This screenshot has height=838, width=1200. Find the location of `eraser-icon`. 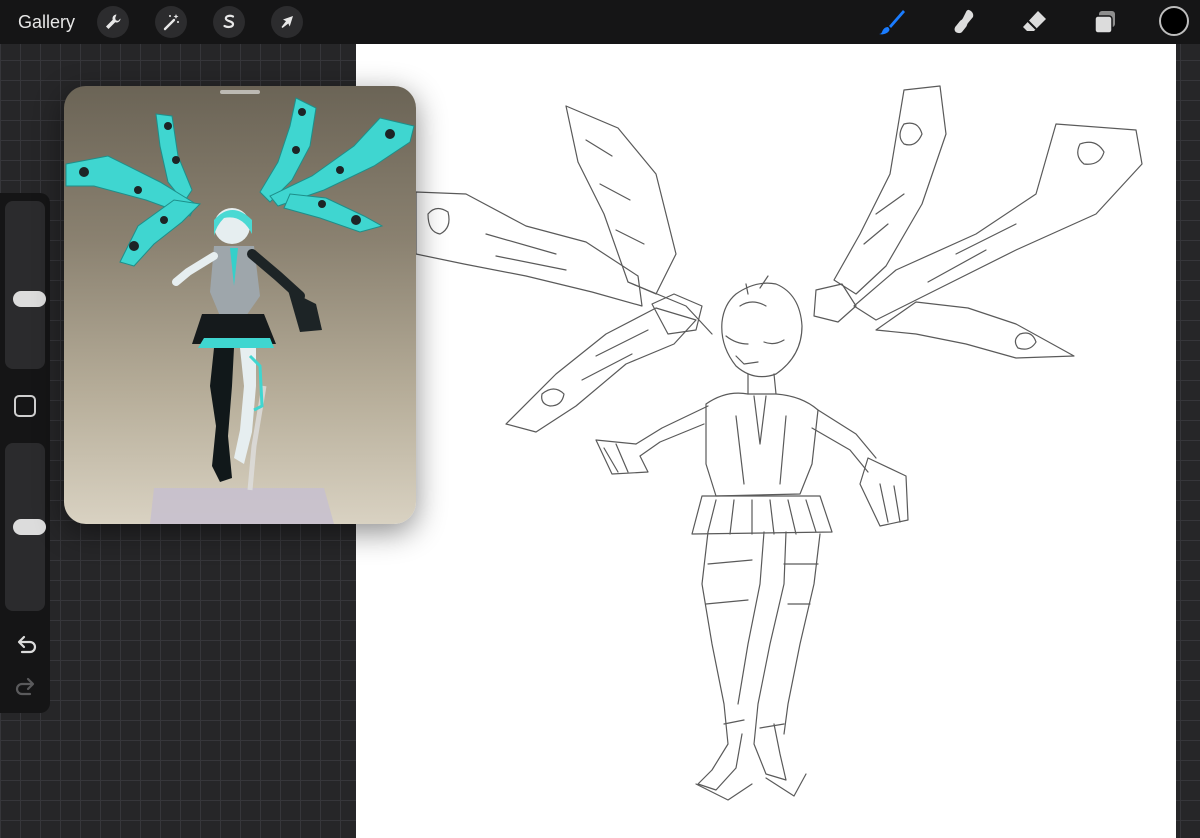

eraser-icon is located at coordinates (1034, 21).